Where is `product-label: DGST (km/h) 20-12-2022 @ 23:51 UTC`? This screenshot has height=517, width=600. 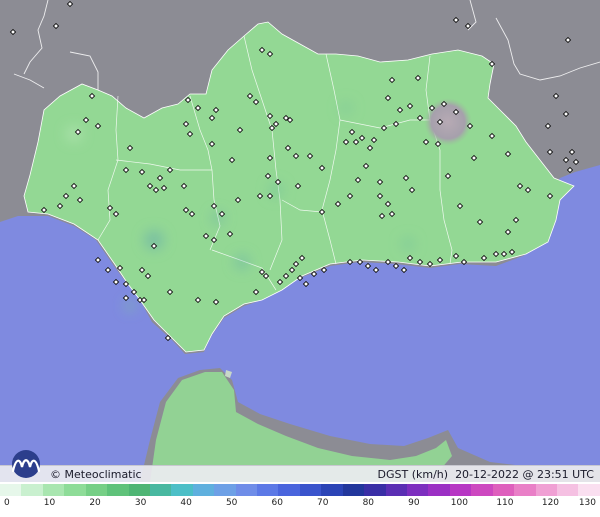 product-label: DGST (km/h) 20-12-2022 @ 23:51 UTC is located at coordinates (486, 474).